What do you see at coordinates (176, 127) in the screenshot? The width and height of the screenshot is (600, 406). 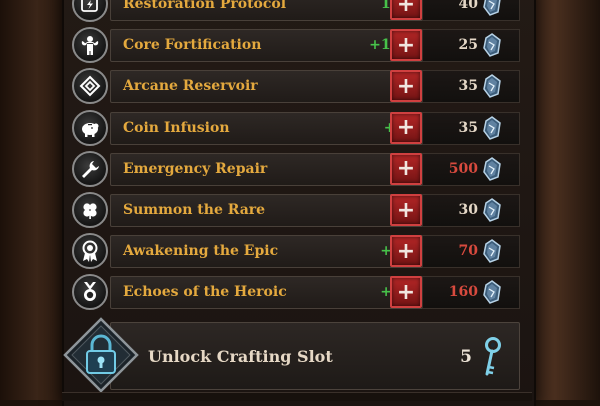 I see `upgrade-name: Coin Infusion` at bounding box center [176, 127].